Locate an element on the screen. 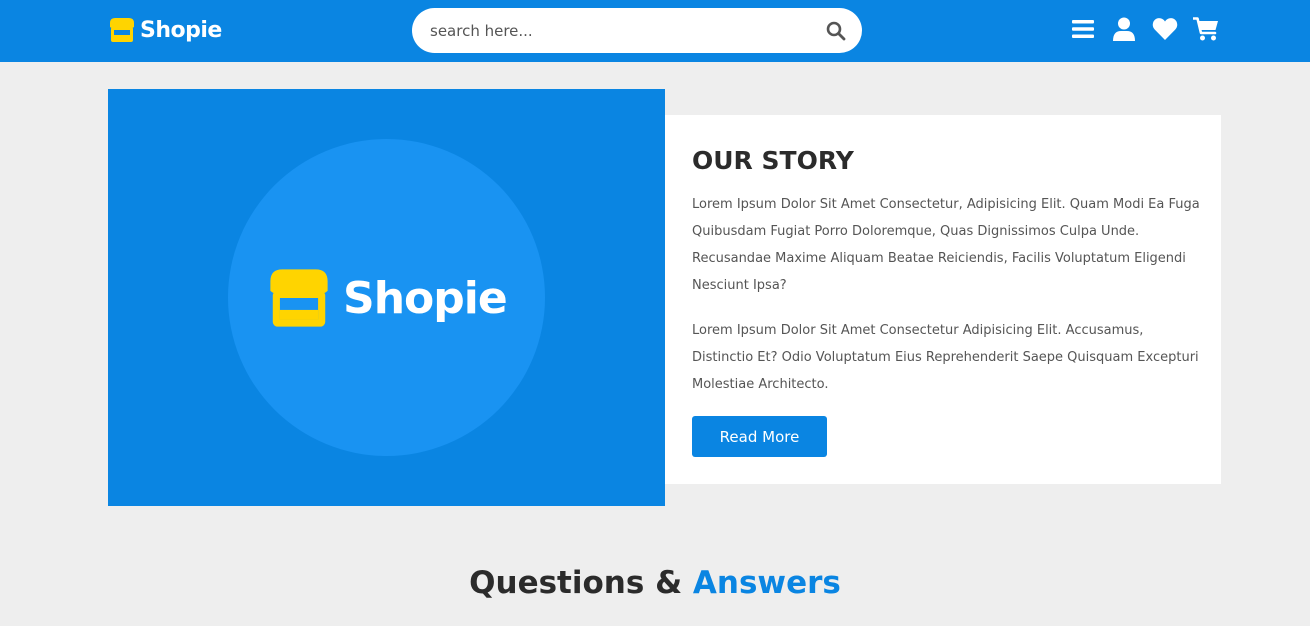 This screenshot has width=1310, height=626. read-more-button: Read More is located at coordinates (759, 436).